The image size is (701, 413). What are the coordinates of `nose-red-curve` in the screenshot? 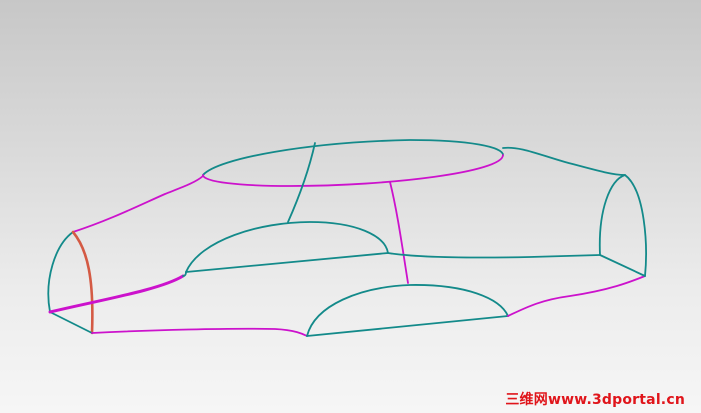 It's located at (82, 282).